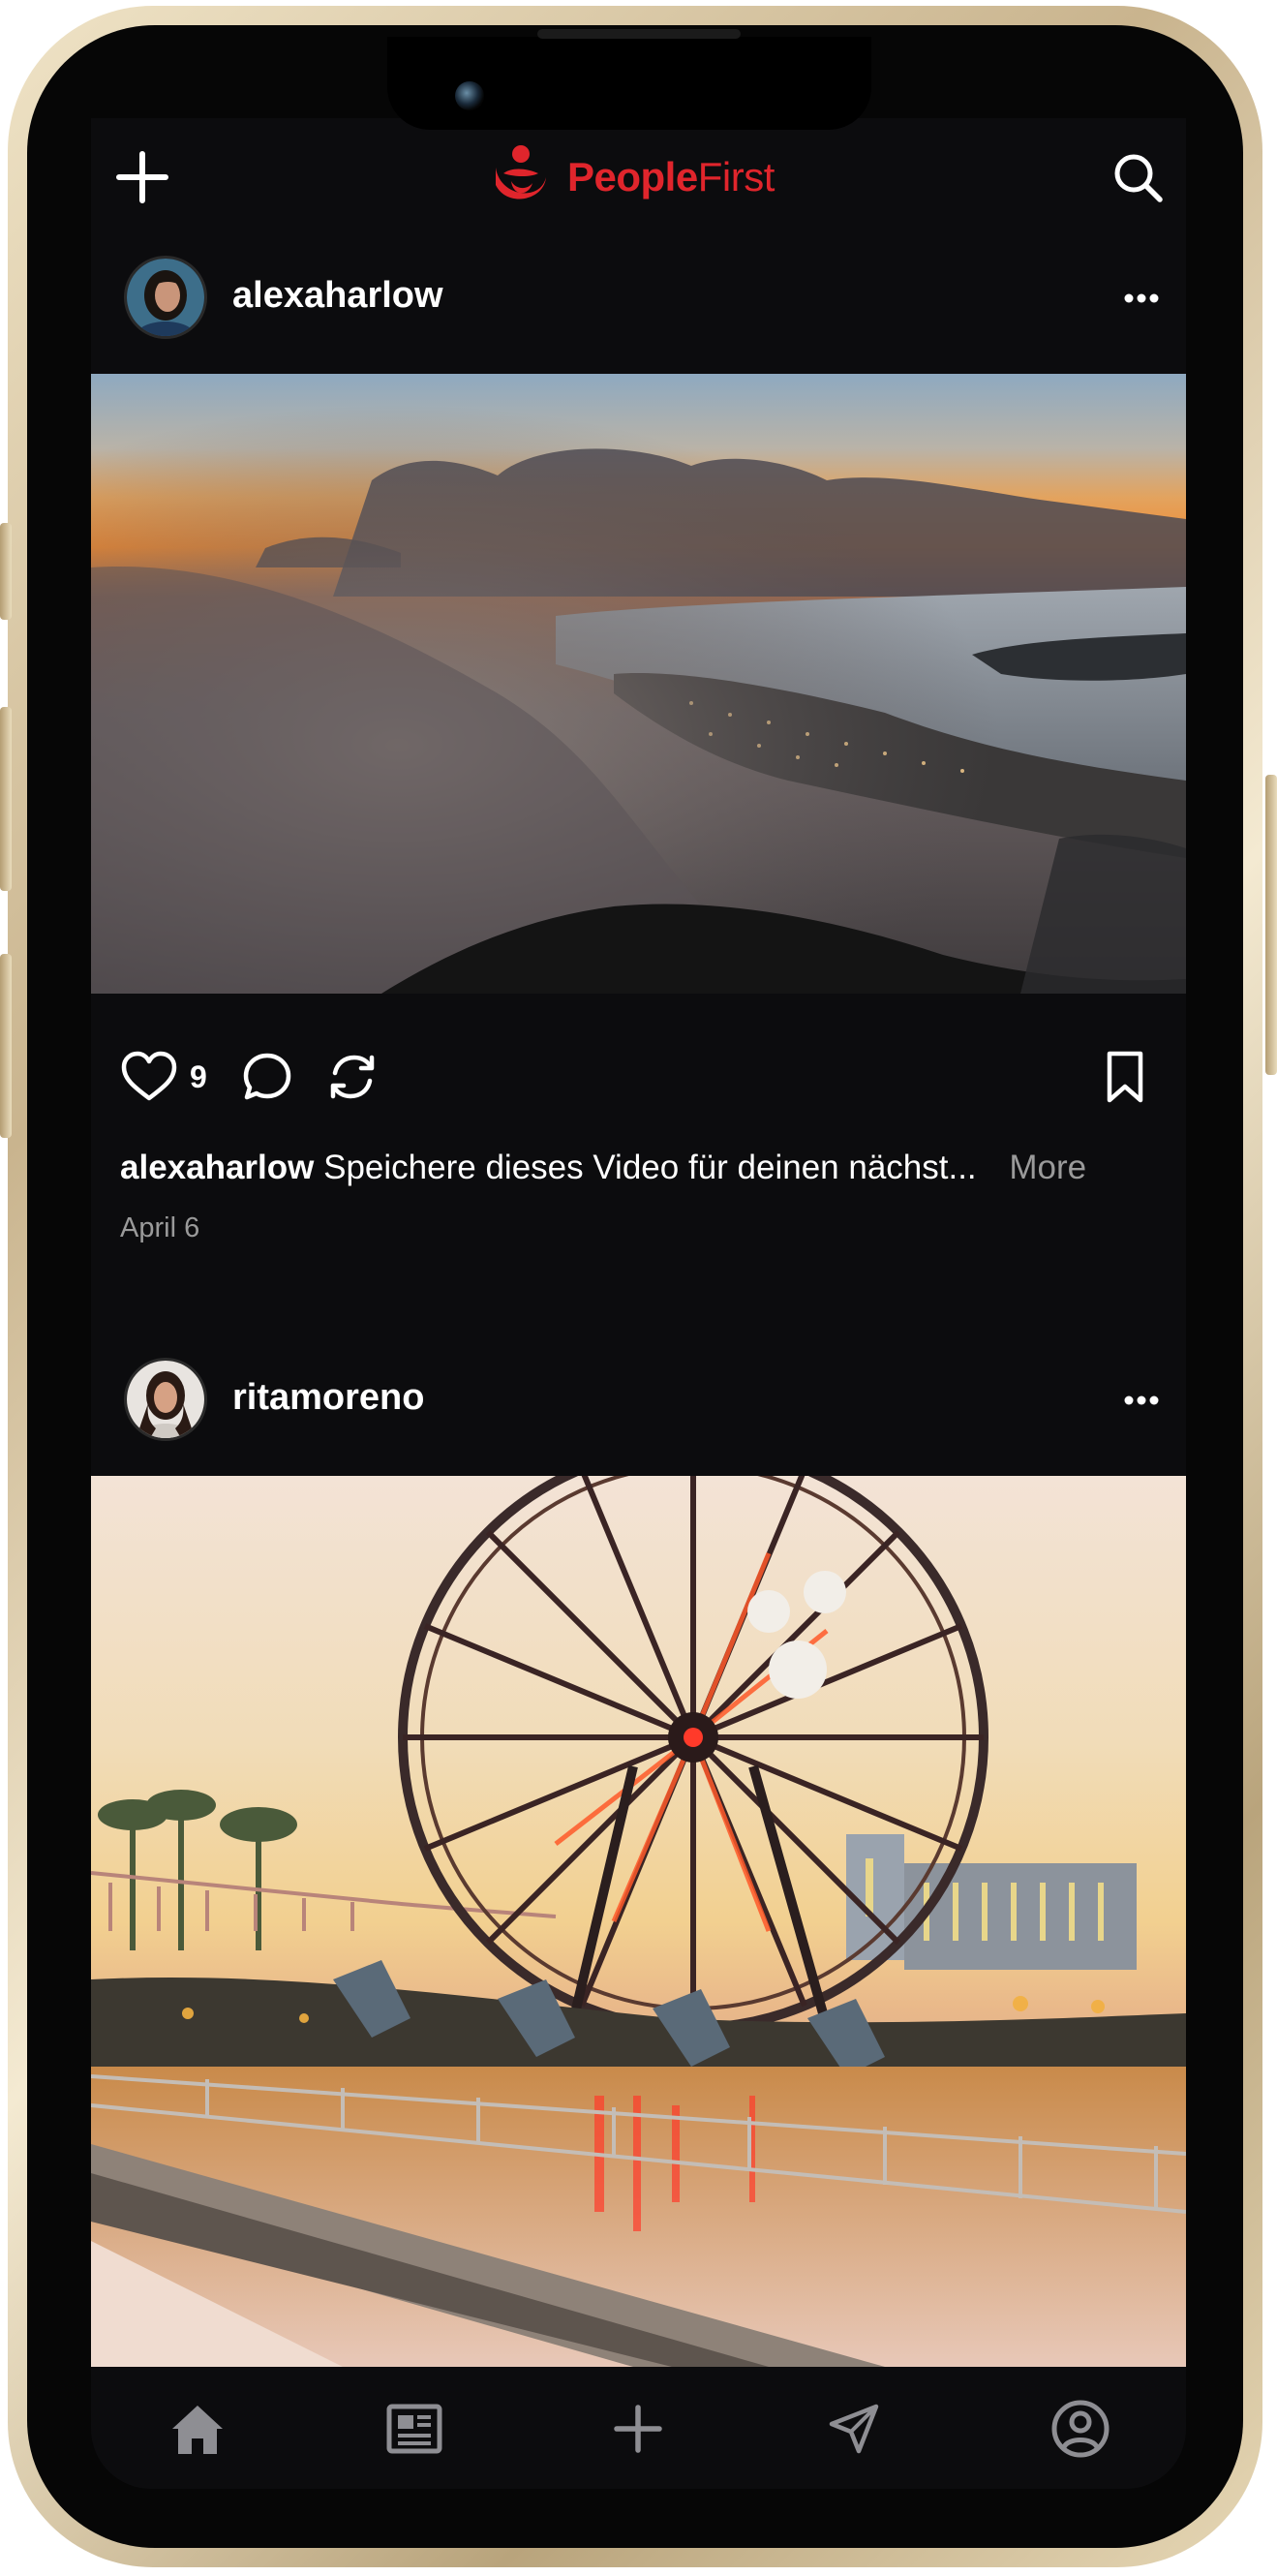  What do you see at coordinates (328, 1398) in the screenshot?
I see `post-username: ritamoreno` at bounding box center [328, 1398].